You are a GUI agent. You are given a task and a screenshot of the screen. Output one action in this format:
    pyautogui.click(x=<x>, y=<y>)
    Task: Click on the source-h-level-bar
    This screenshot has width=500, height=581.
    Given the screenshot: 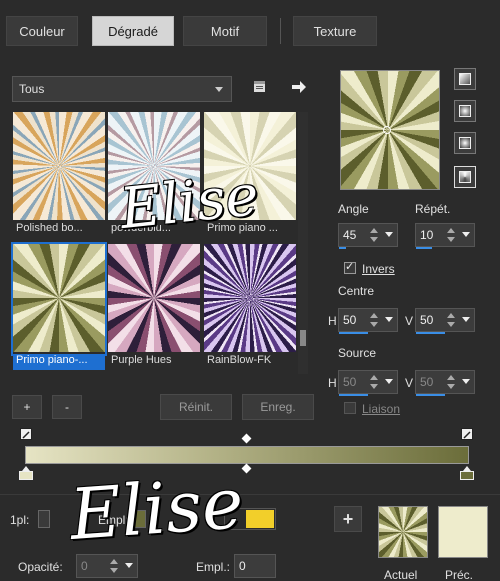 What is the action you would take?
    pyautogui.click(x=353, y=395)
    